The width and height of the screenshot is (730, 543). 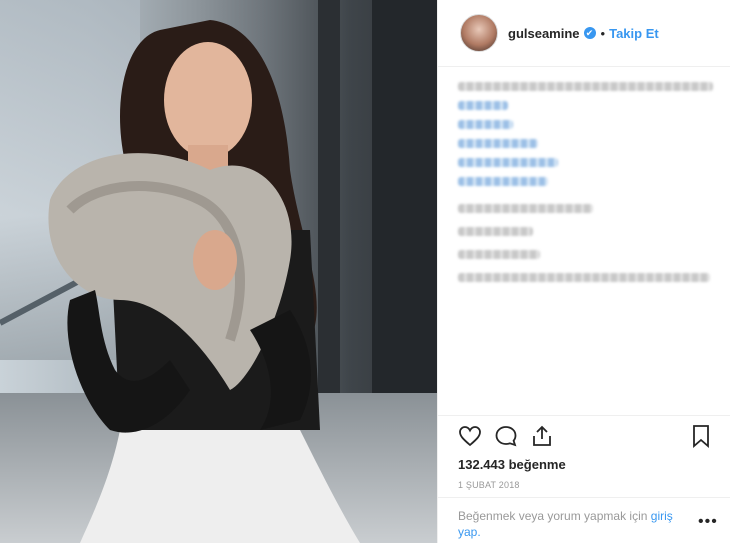 I want to click on footer-divider, so click(x=584, y=497).